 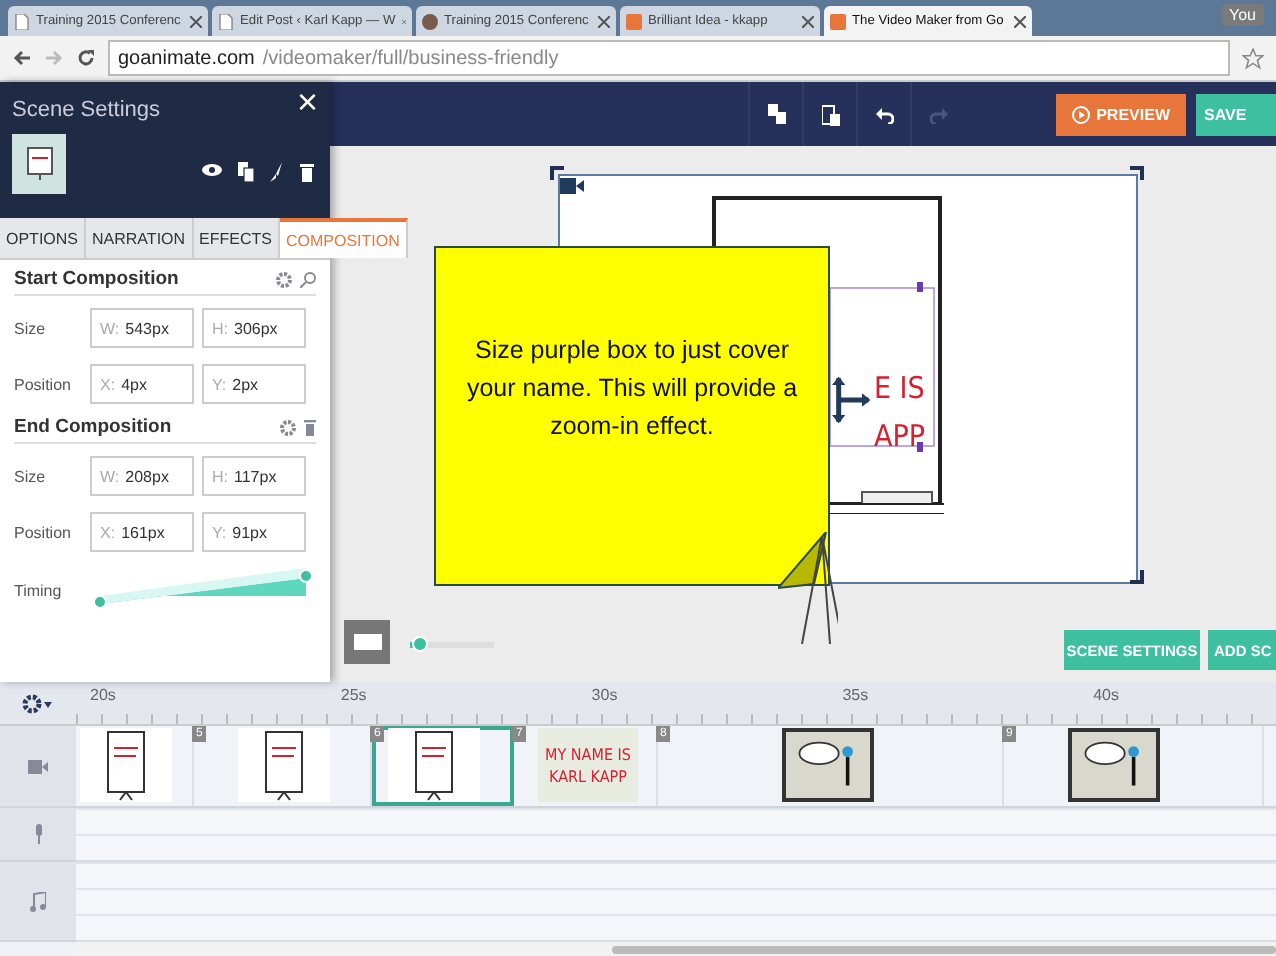 I want to click on star-icon, so click(x=1253, y=58).